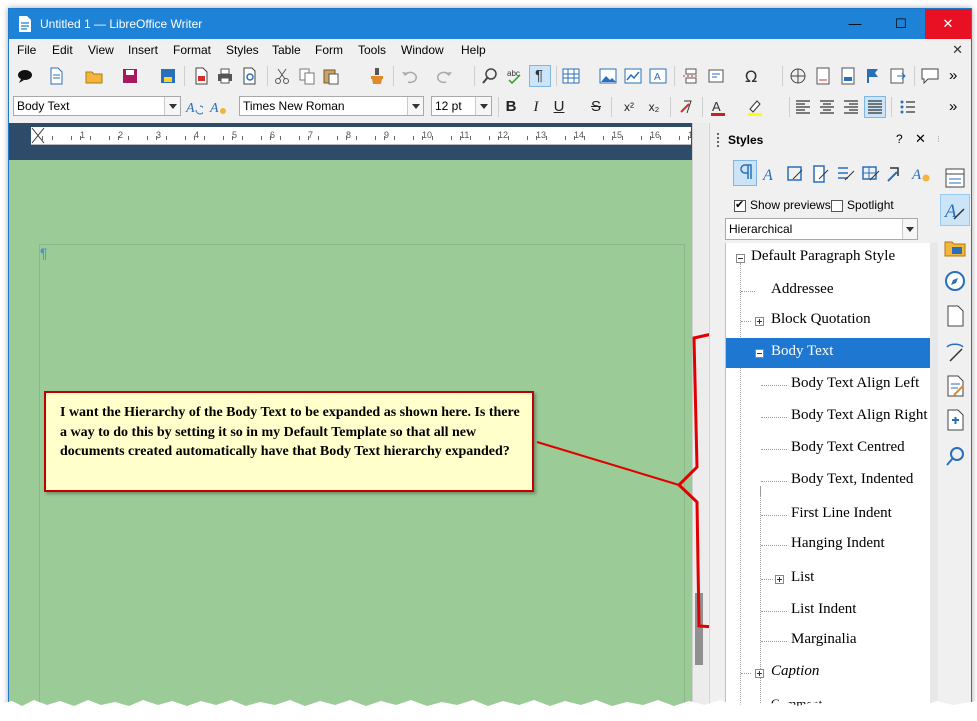  What do you see at coordinates (875, 107) in the screenshot?
I see `justify-button` at bounding box center [875, 107].